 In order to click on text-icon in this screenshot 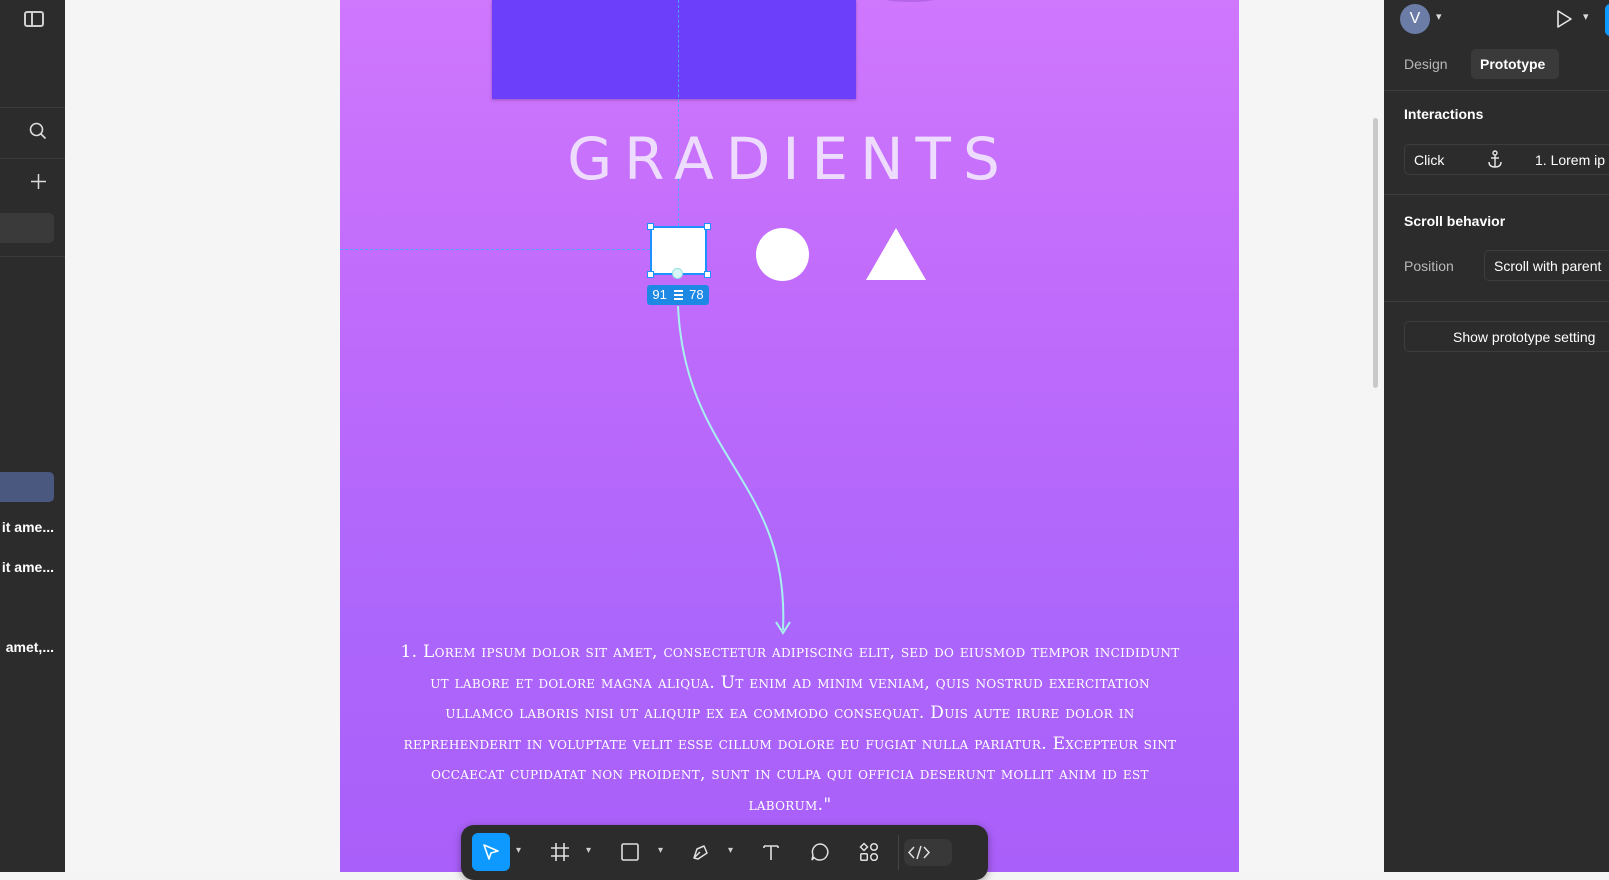, I will do `click(771, 852)`.